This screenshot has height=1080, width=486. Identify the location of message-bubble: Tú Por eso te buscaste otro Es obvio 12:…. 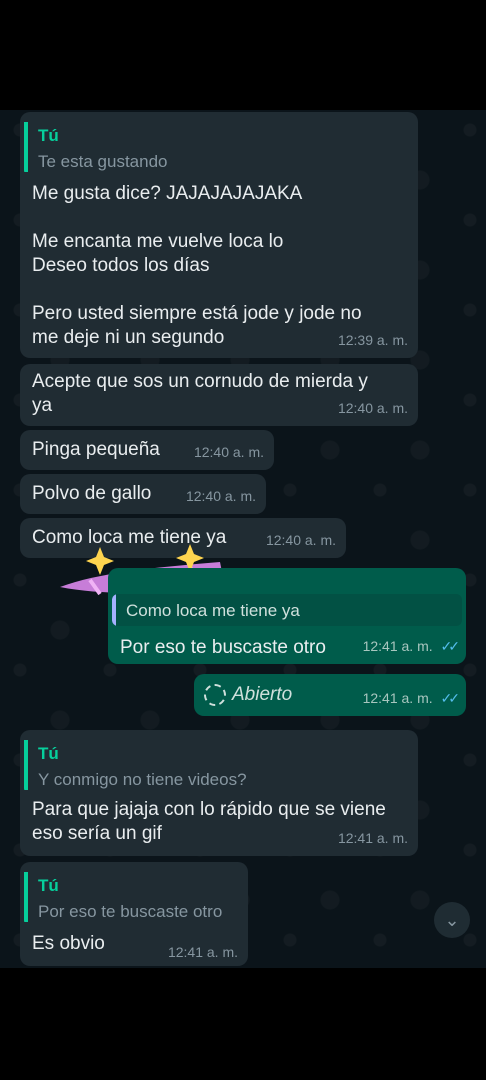
(134, 914).